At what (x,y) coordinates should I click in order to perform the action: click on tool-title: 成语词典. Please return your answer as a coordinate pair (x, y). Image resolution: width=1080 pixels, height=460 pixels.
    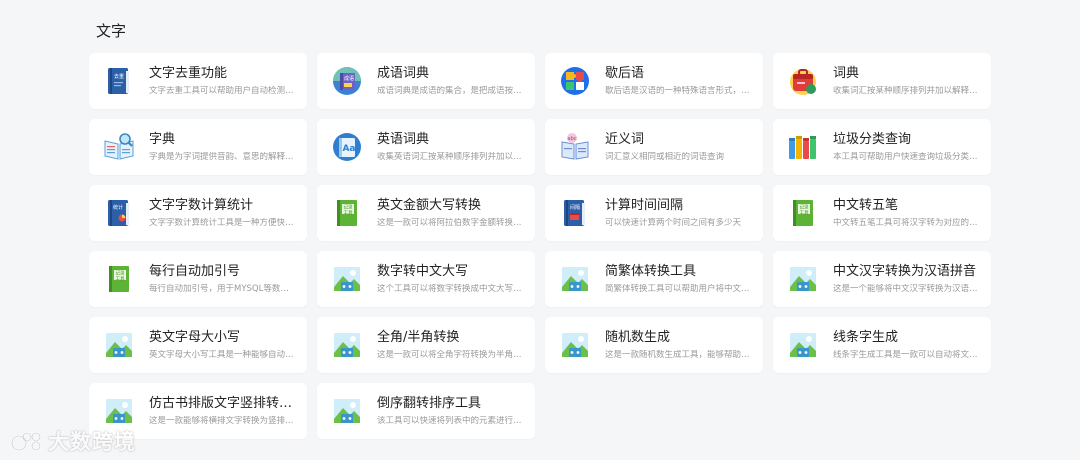
    Looking at the image, I should click on (403, 73).